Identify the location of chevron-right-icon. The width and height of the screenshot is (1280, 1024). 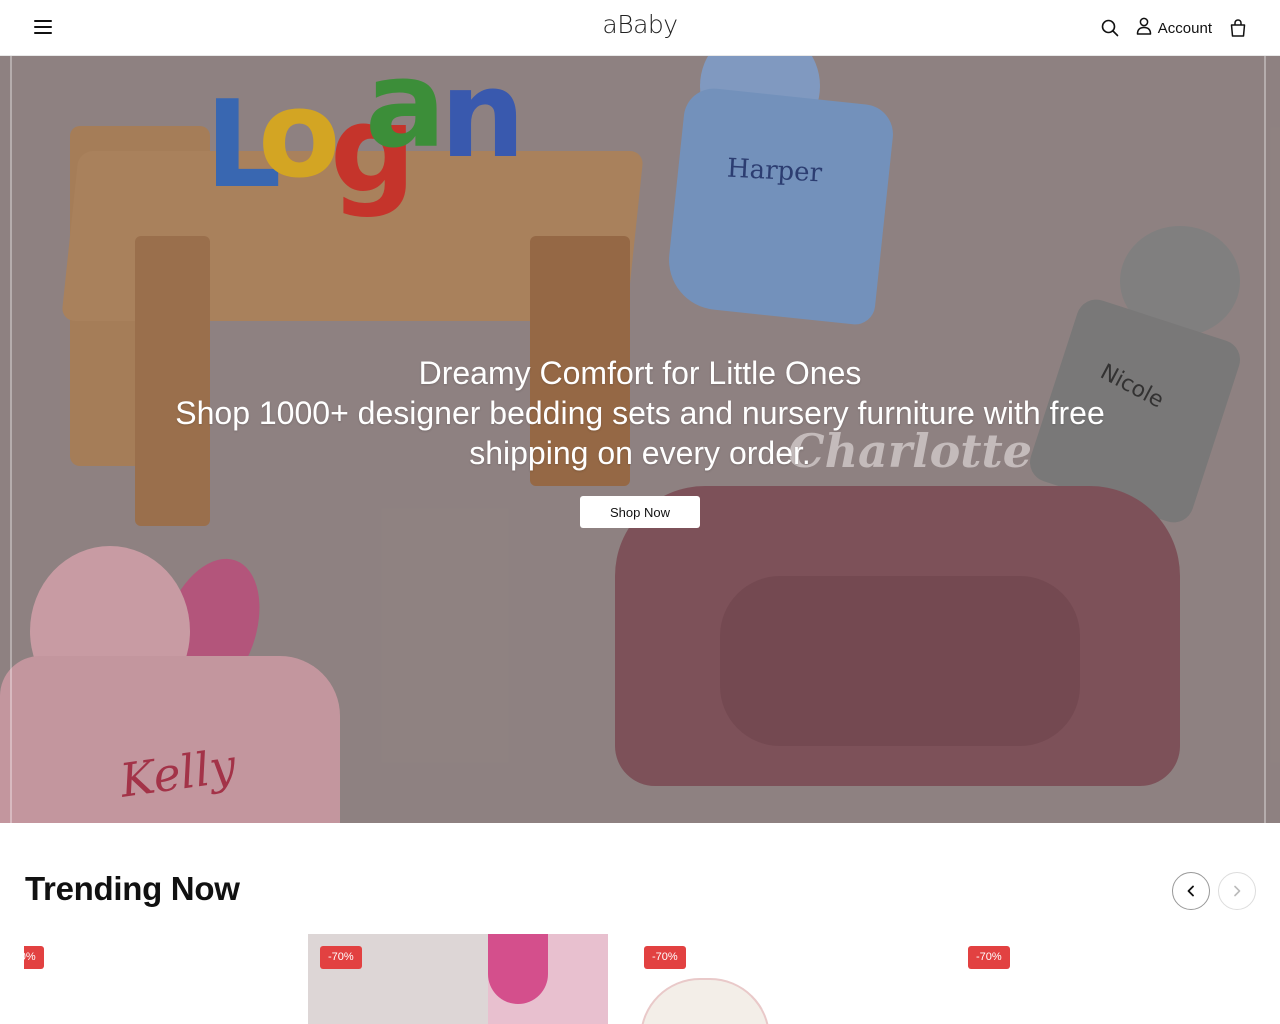
(1237, 891).